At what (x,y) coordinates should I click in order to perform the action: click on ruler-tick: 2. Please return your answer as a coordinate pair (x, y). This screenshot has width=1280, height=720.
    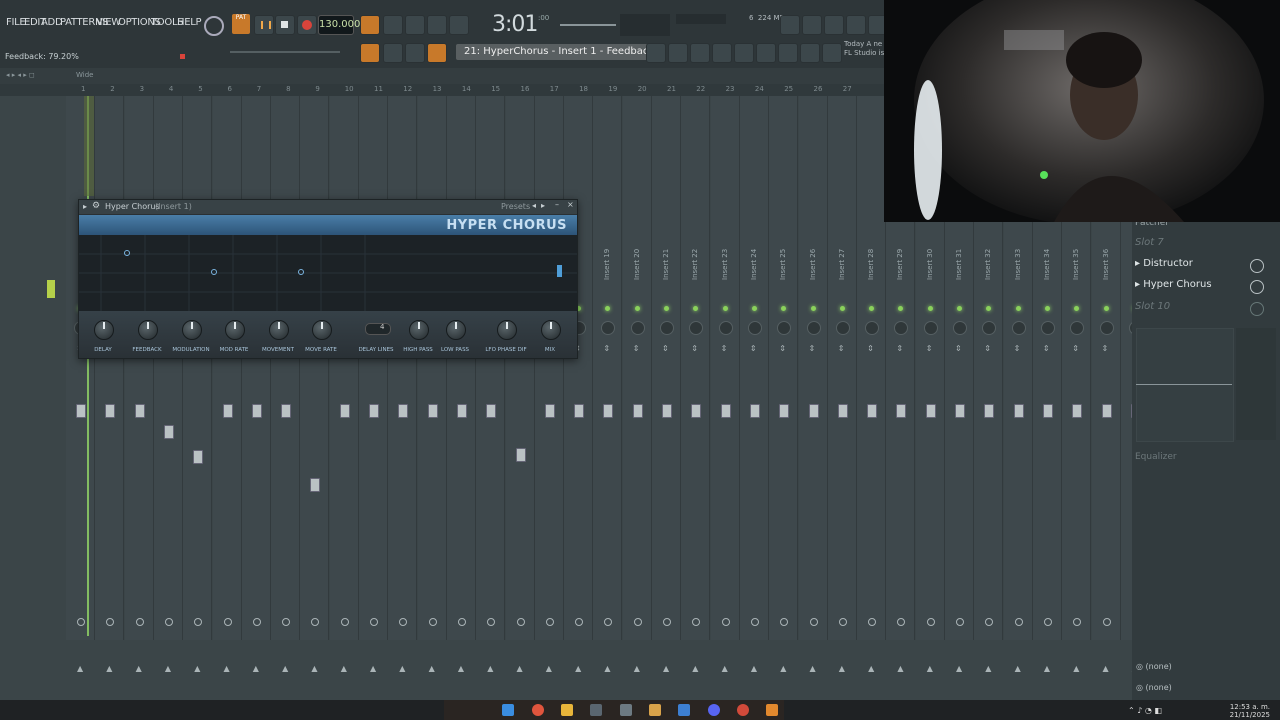
    Looking at the image, I should click on (112, 89).